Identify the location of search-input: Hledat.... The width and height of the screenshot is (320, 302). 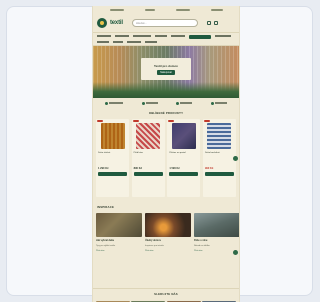
(164, 23).